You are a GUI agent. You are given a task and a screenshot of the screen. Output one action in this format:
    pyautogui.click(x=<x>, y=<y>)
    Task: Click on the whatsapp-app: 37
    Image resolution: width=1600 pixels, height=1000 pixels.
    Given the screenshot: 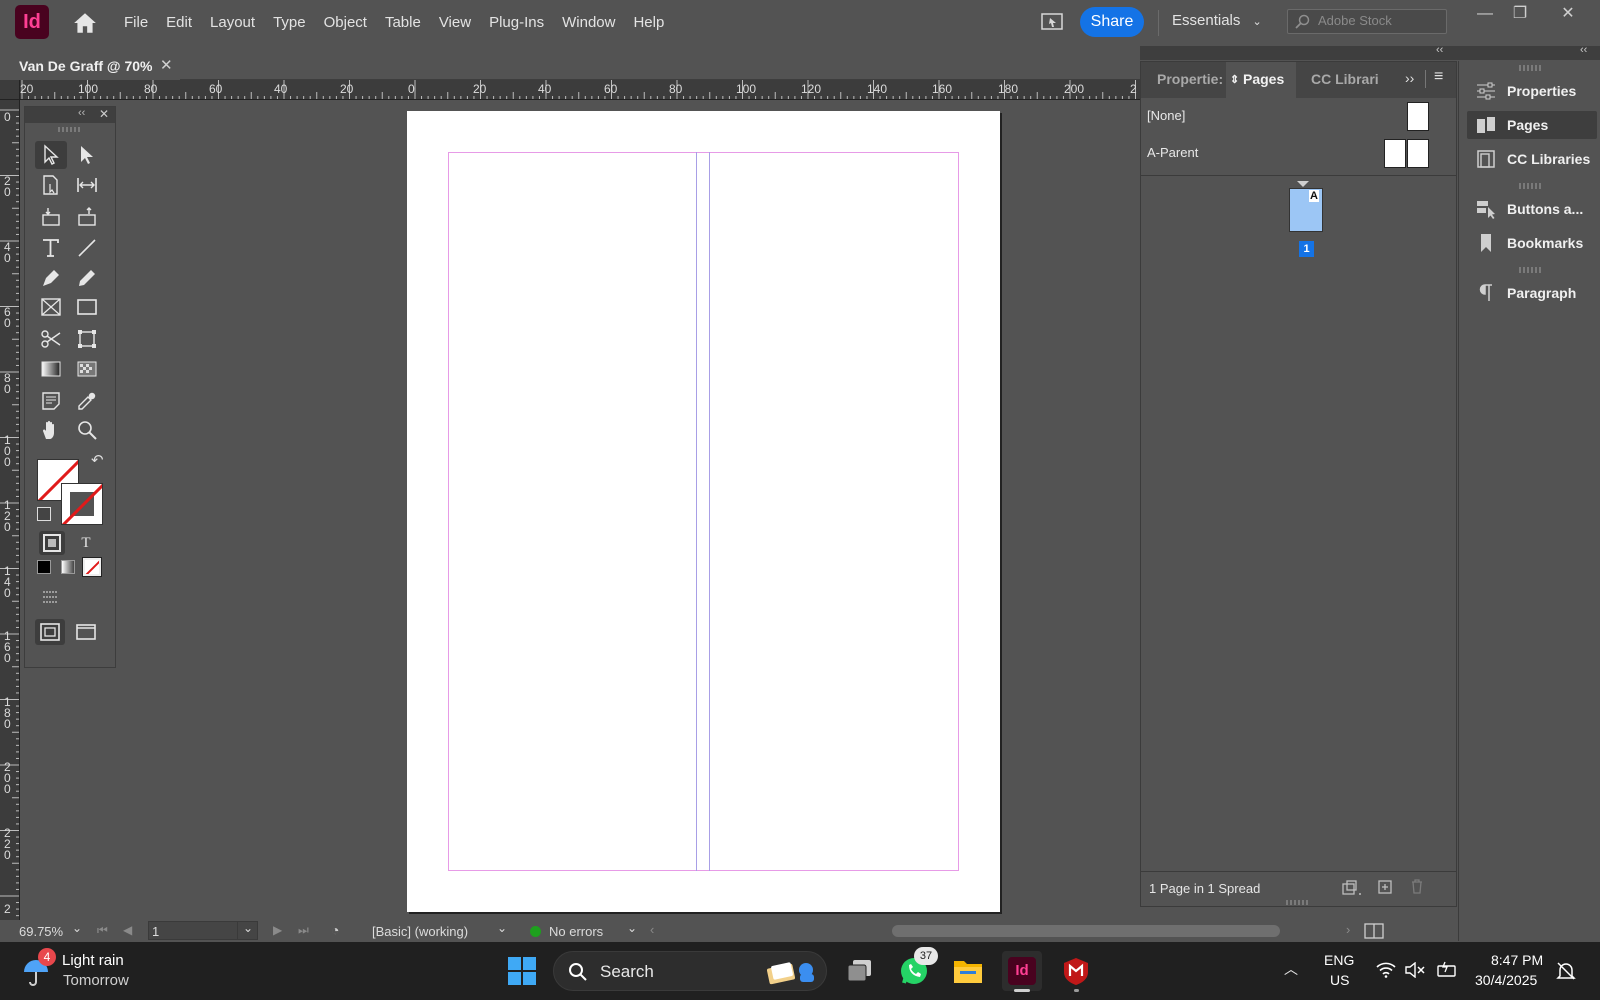 What is the action you would take?
    pyautogui.click(x=916, y=969)
    